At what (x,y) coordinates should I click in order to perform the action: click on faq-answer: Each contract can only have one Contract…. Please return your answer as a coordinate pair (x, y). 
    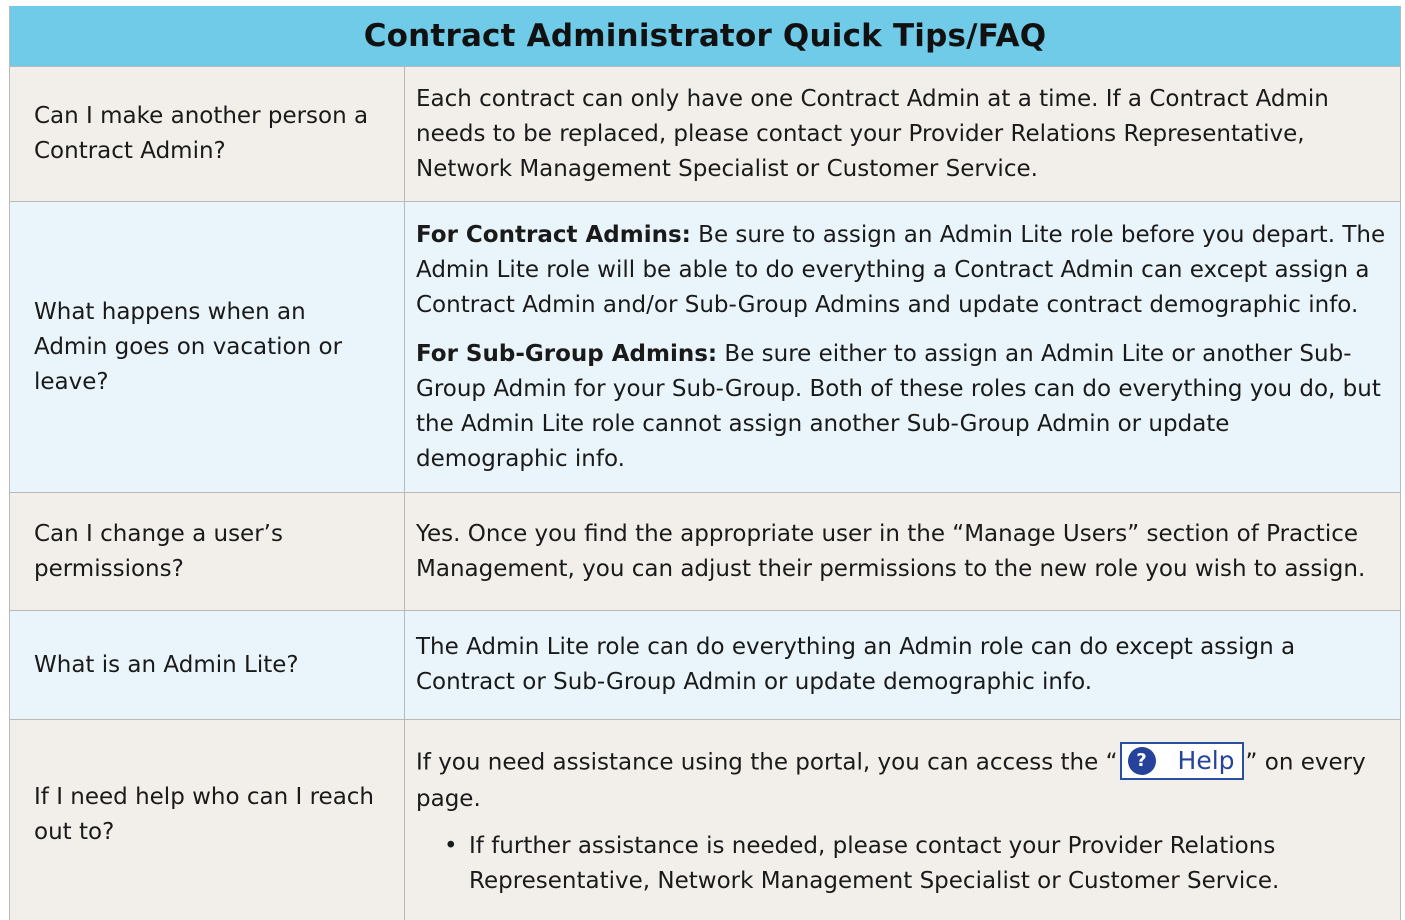
    Looking at the image, I should click on (902, 134).